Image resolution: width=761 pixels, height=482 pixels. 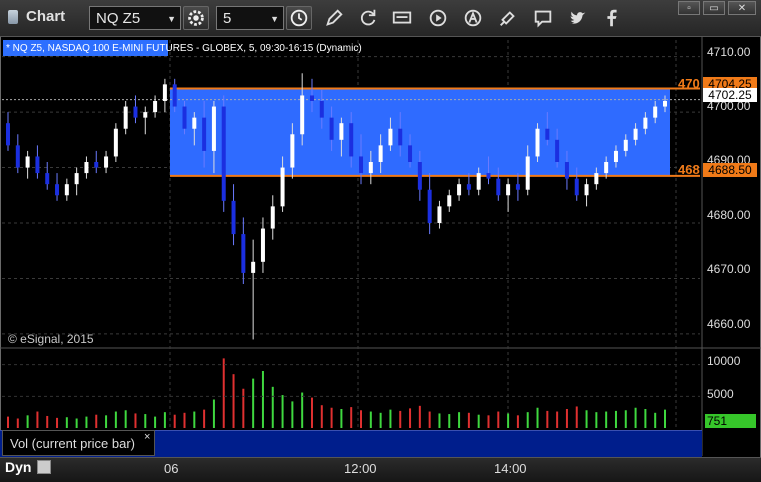 What do you see at coordinates (689, 83) in the screenshot?
I see `box-upper-clipped-label: 470` at bounding box center [689, 83].